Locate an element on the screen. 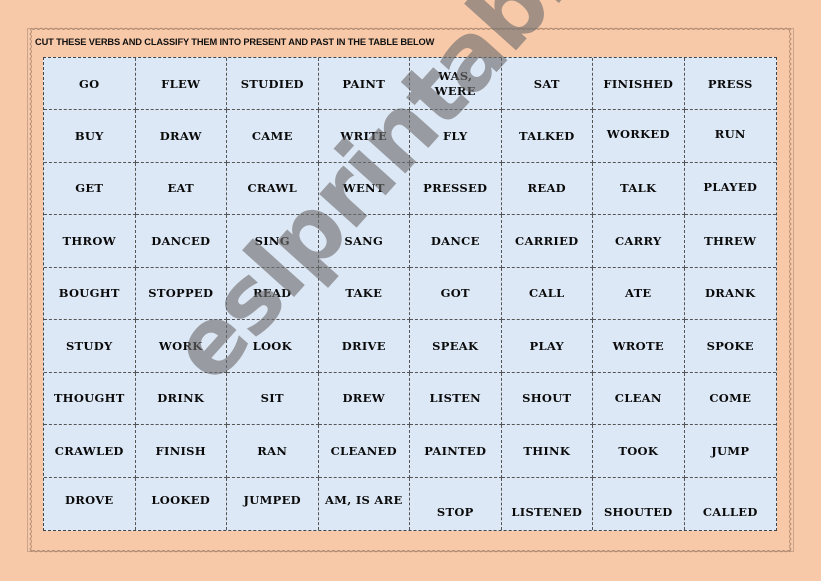  verb-card: PAINT is located at coordinates (364, 84).